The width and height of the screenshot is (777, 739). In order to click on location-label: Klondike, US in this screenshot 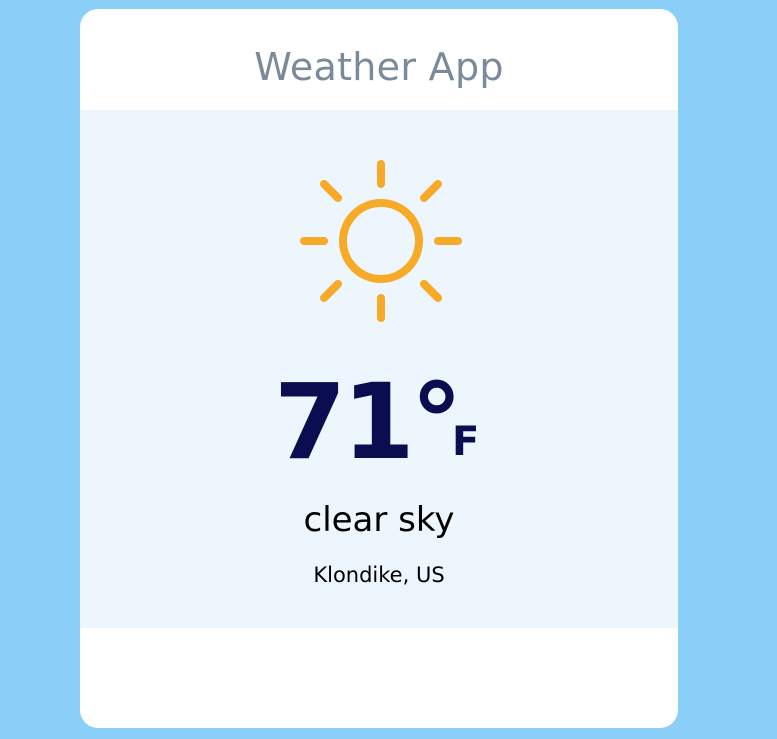, I will do `click(379, 575)`.